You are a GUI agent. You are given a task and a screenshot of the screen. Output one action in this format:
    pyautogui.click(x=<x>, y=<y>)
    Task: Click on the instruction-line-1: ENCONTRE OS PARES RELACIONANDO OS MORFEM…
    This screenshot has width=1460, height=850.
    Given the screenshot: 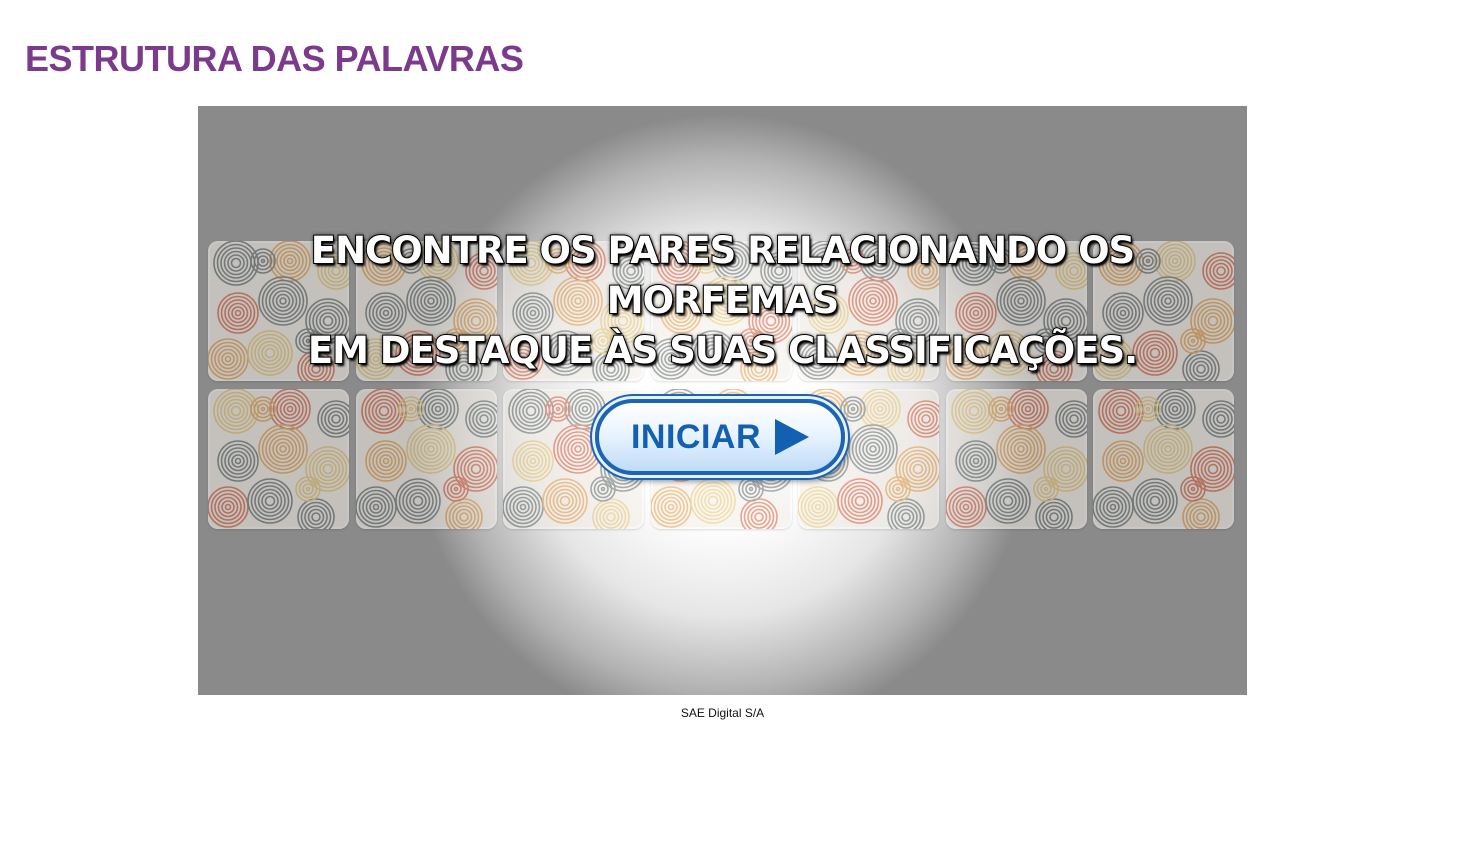 What is the action you would take?
    pyautogui.click(x=723, y=275)
    